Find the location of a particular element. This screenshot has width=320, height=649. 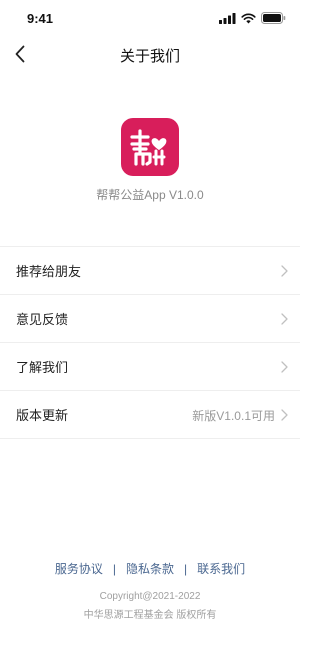

menu-item-recommend: 推荐给朋友 is located at coordinates (150, 271).